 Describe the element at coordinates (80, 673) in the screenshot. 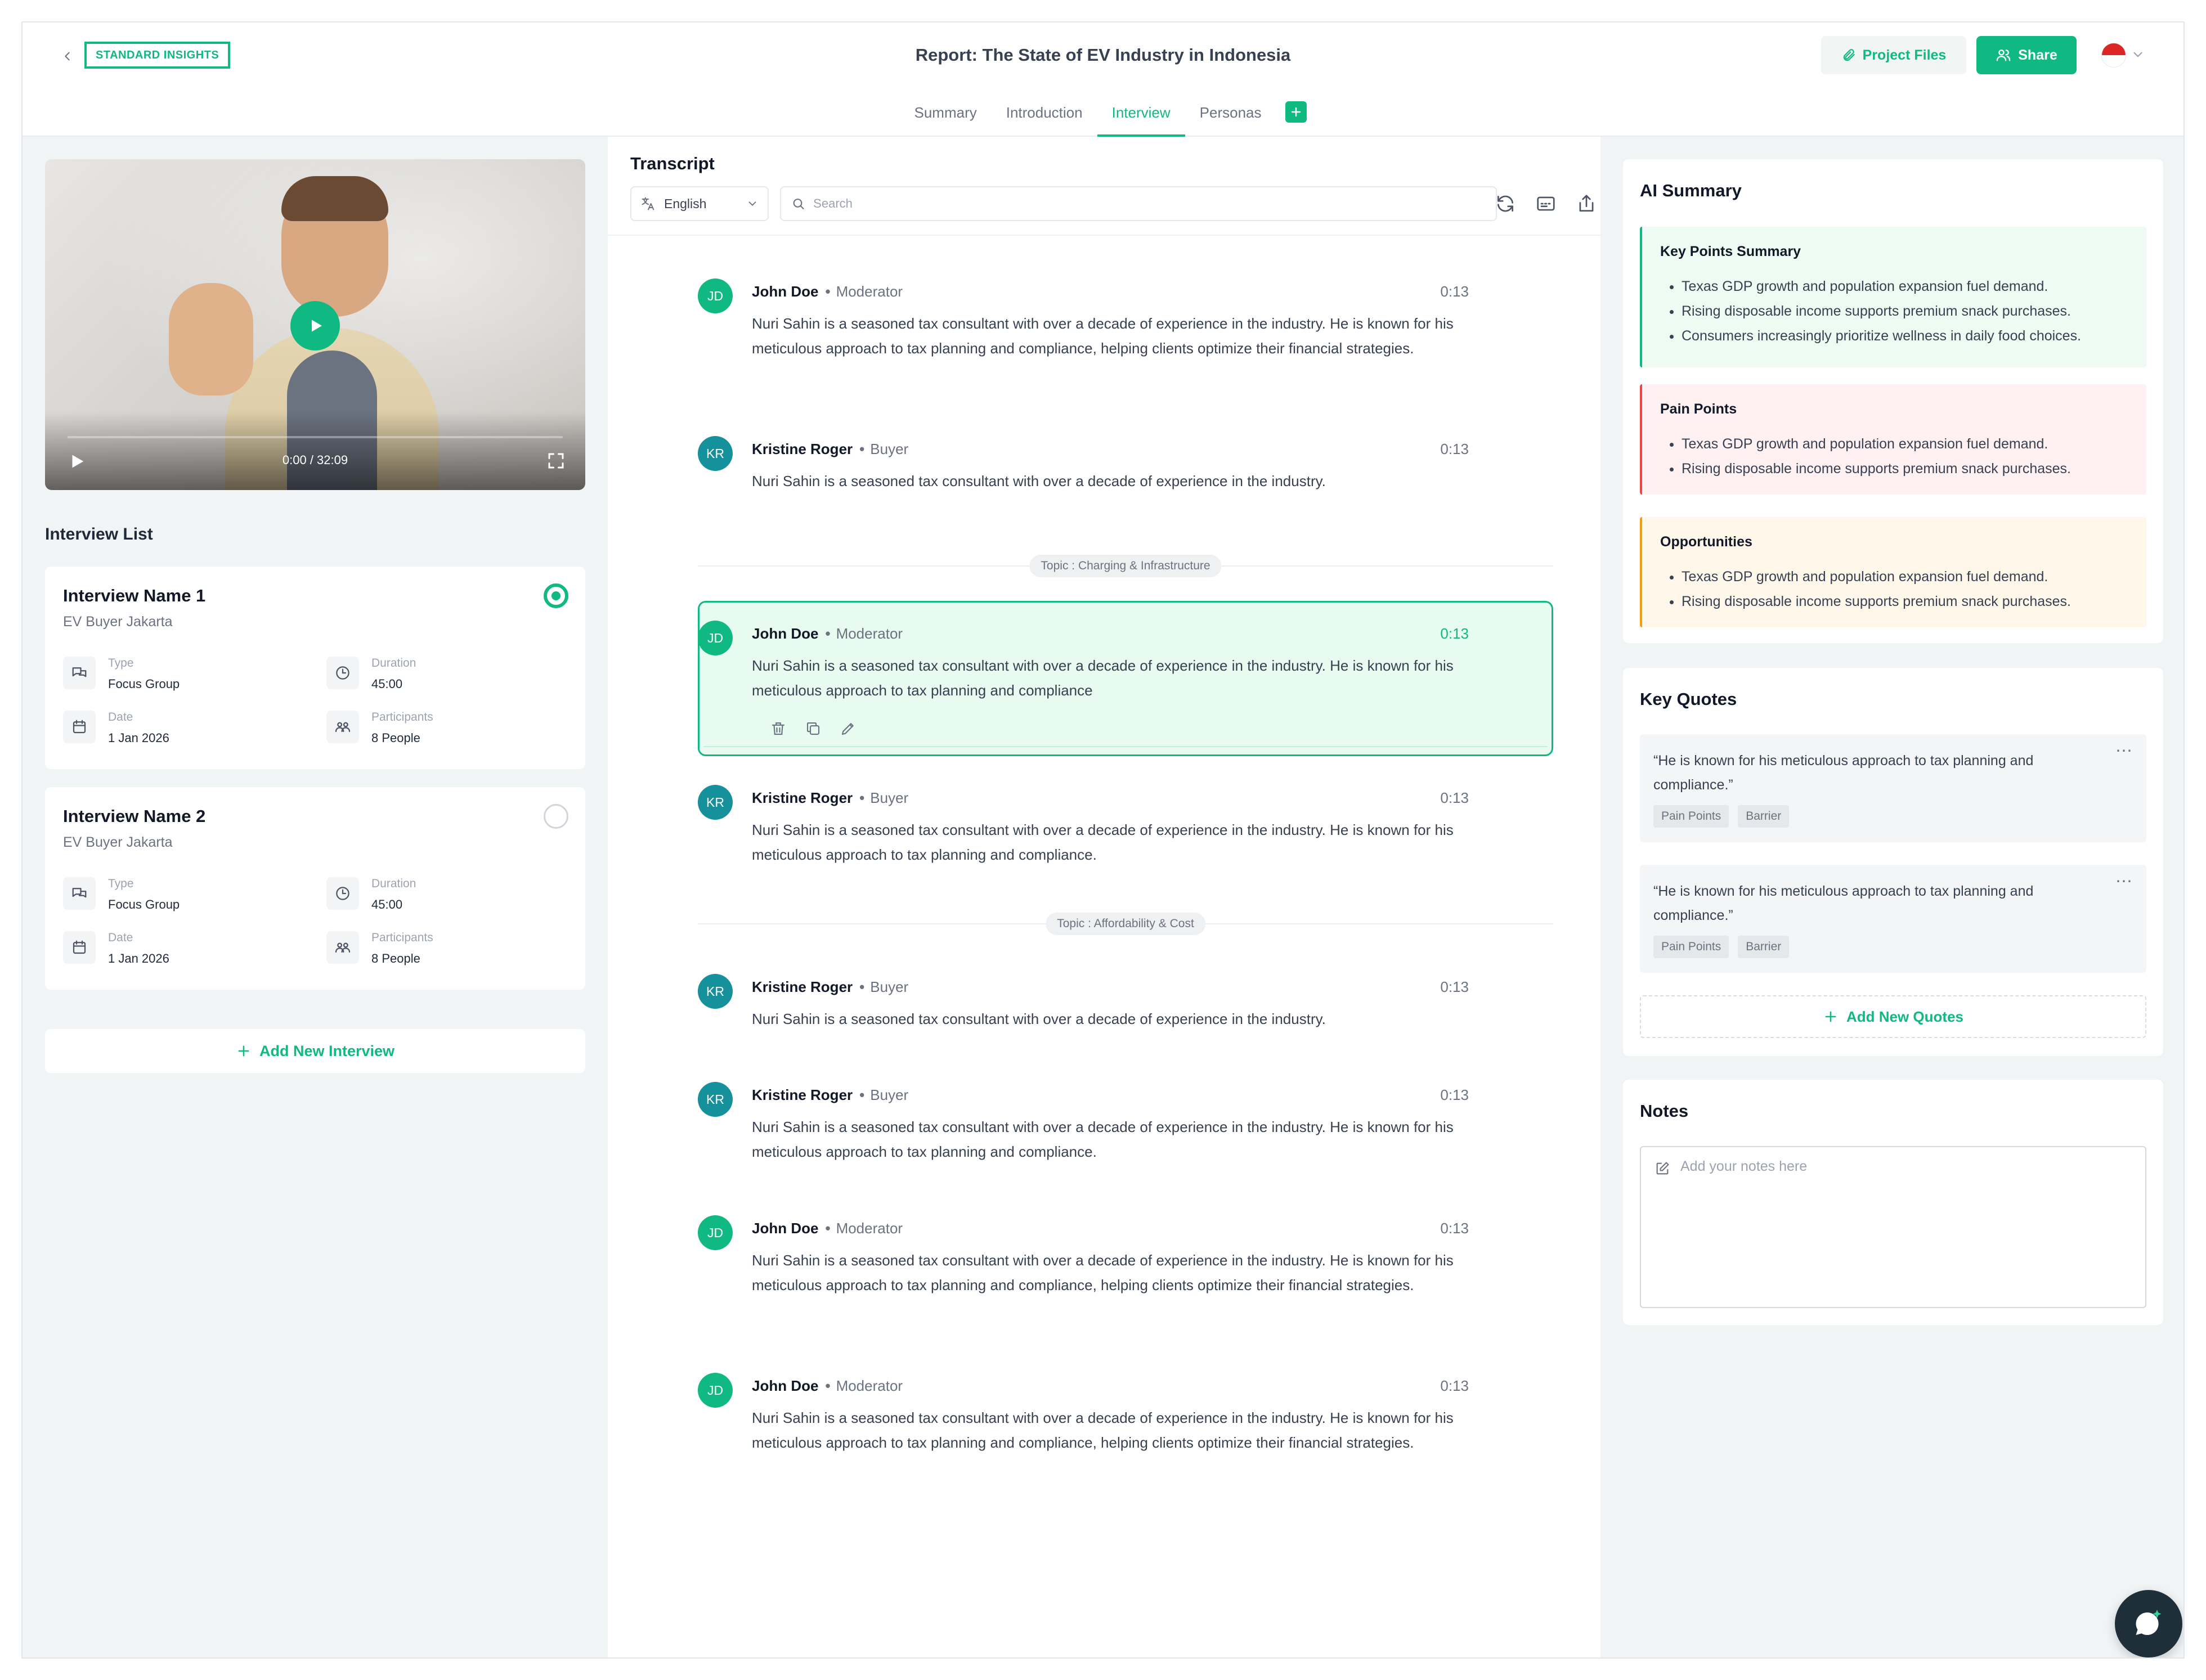

I see `chat-icon` at that location.